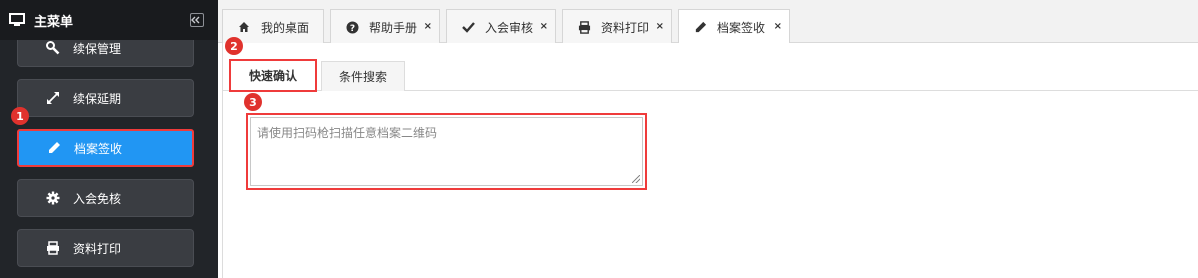  I want to click on sidebar-item-label: 入会免核, so click(97, 198).